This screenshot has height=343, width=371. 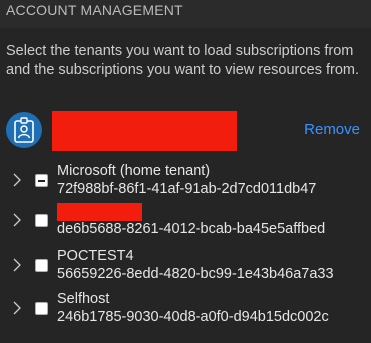 What do you see at coordinates (185, 14) in the screenshot?
I see `section-header: ACCOUNT MANAGEMENT` at bounding box center [185, 14].